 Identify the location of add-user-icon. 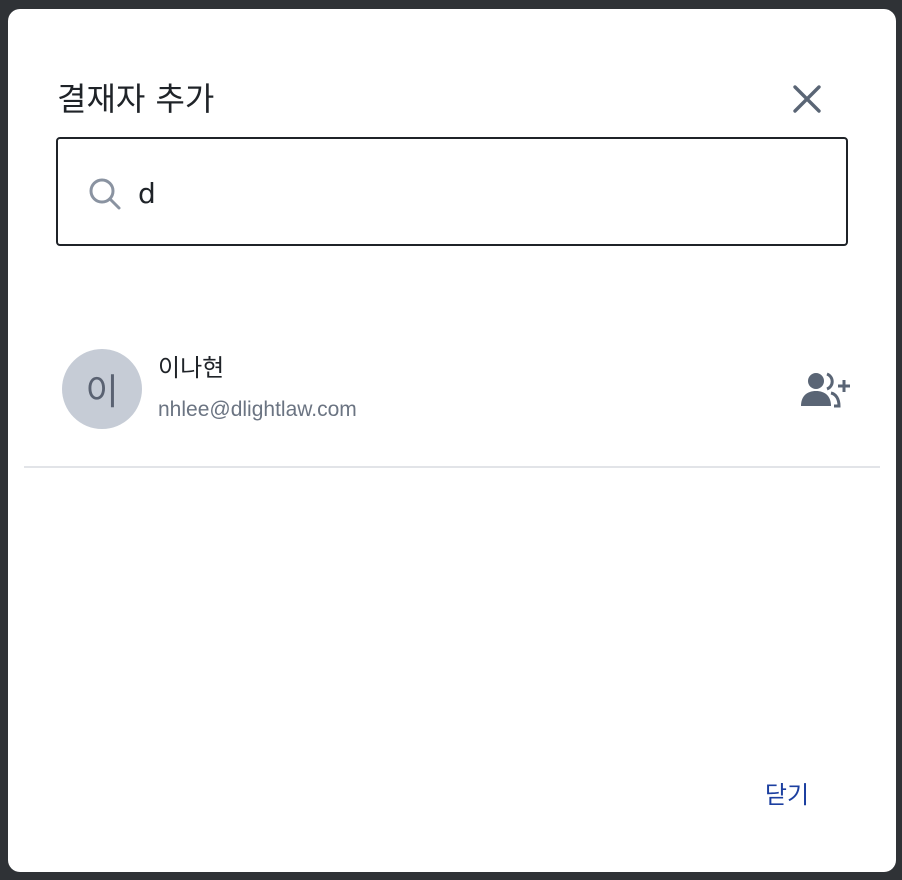
(825, 390).